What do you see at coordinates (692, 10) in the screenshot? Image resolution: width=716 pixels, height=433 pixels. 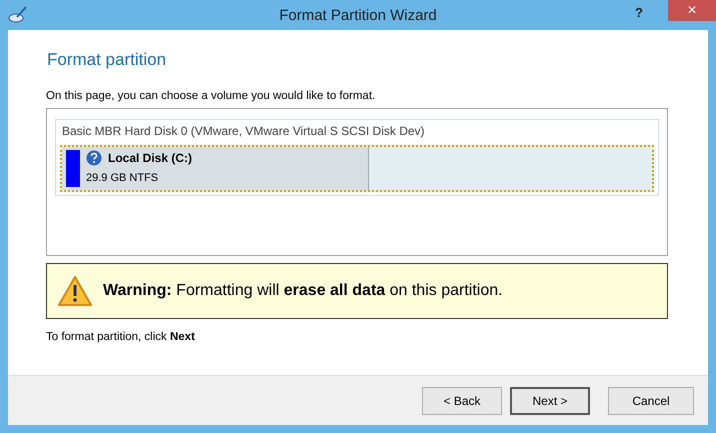 I see `close-button: ×` at bounding box center [692, 10].